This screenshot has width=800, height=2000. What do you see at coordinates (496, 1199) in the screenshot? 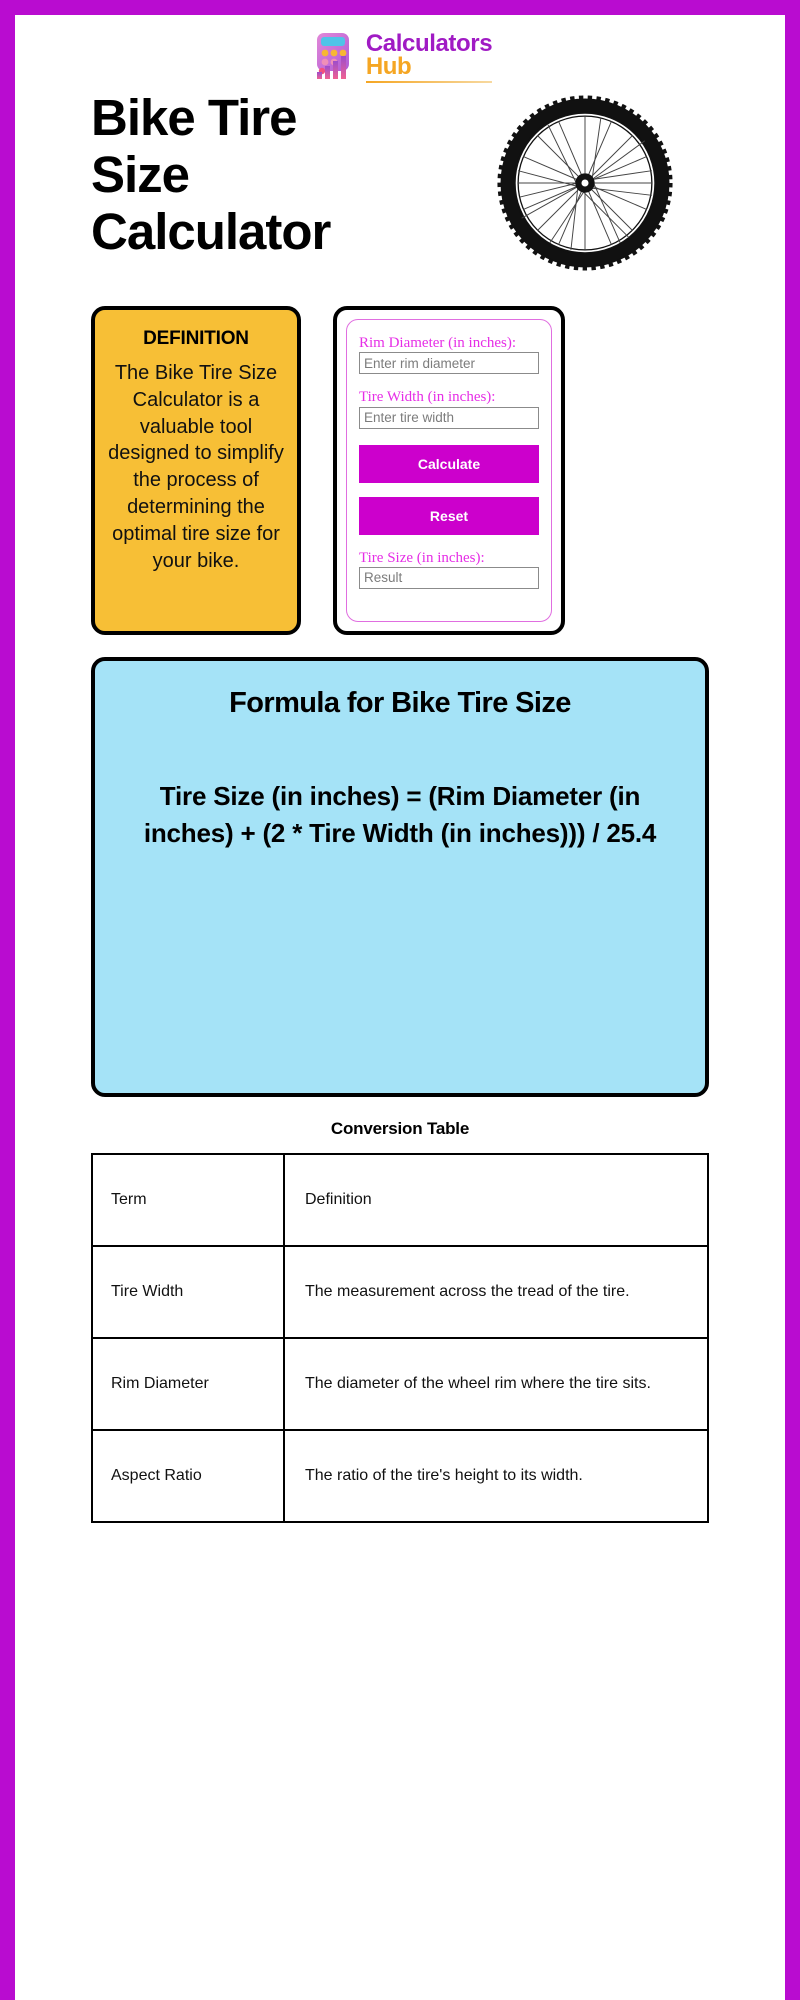
I see `column-header-definition: Definition` at bounding box center [496, 1199].